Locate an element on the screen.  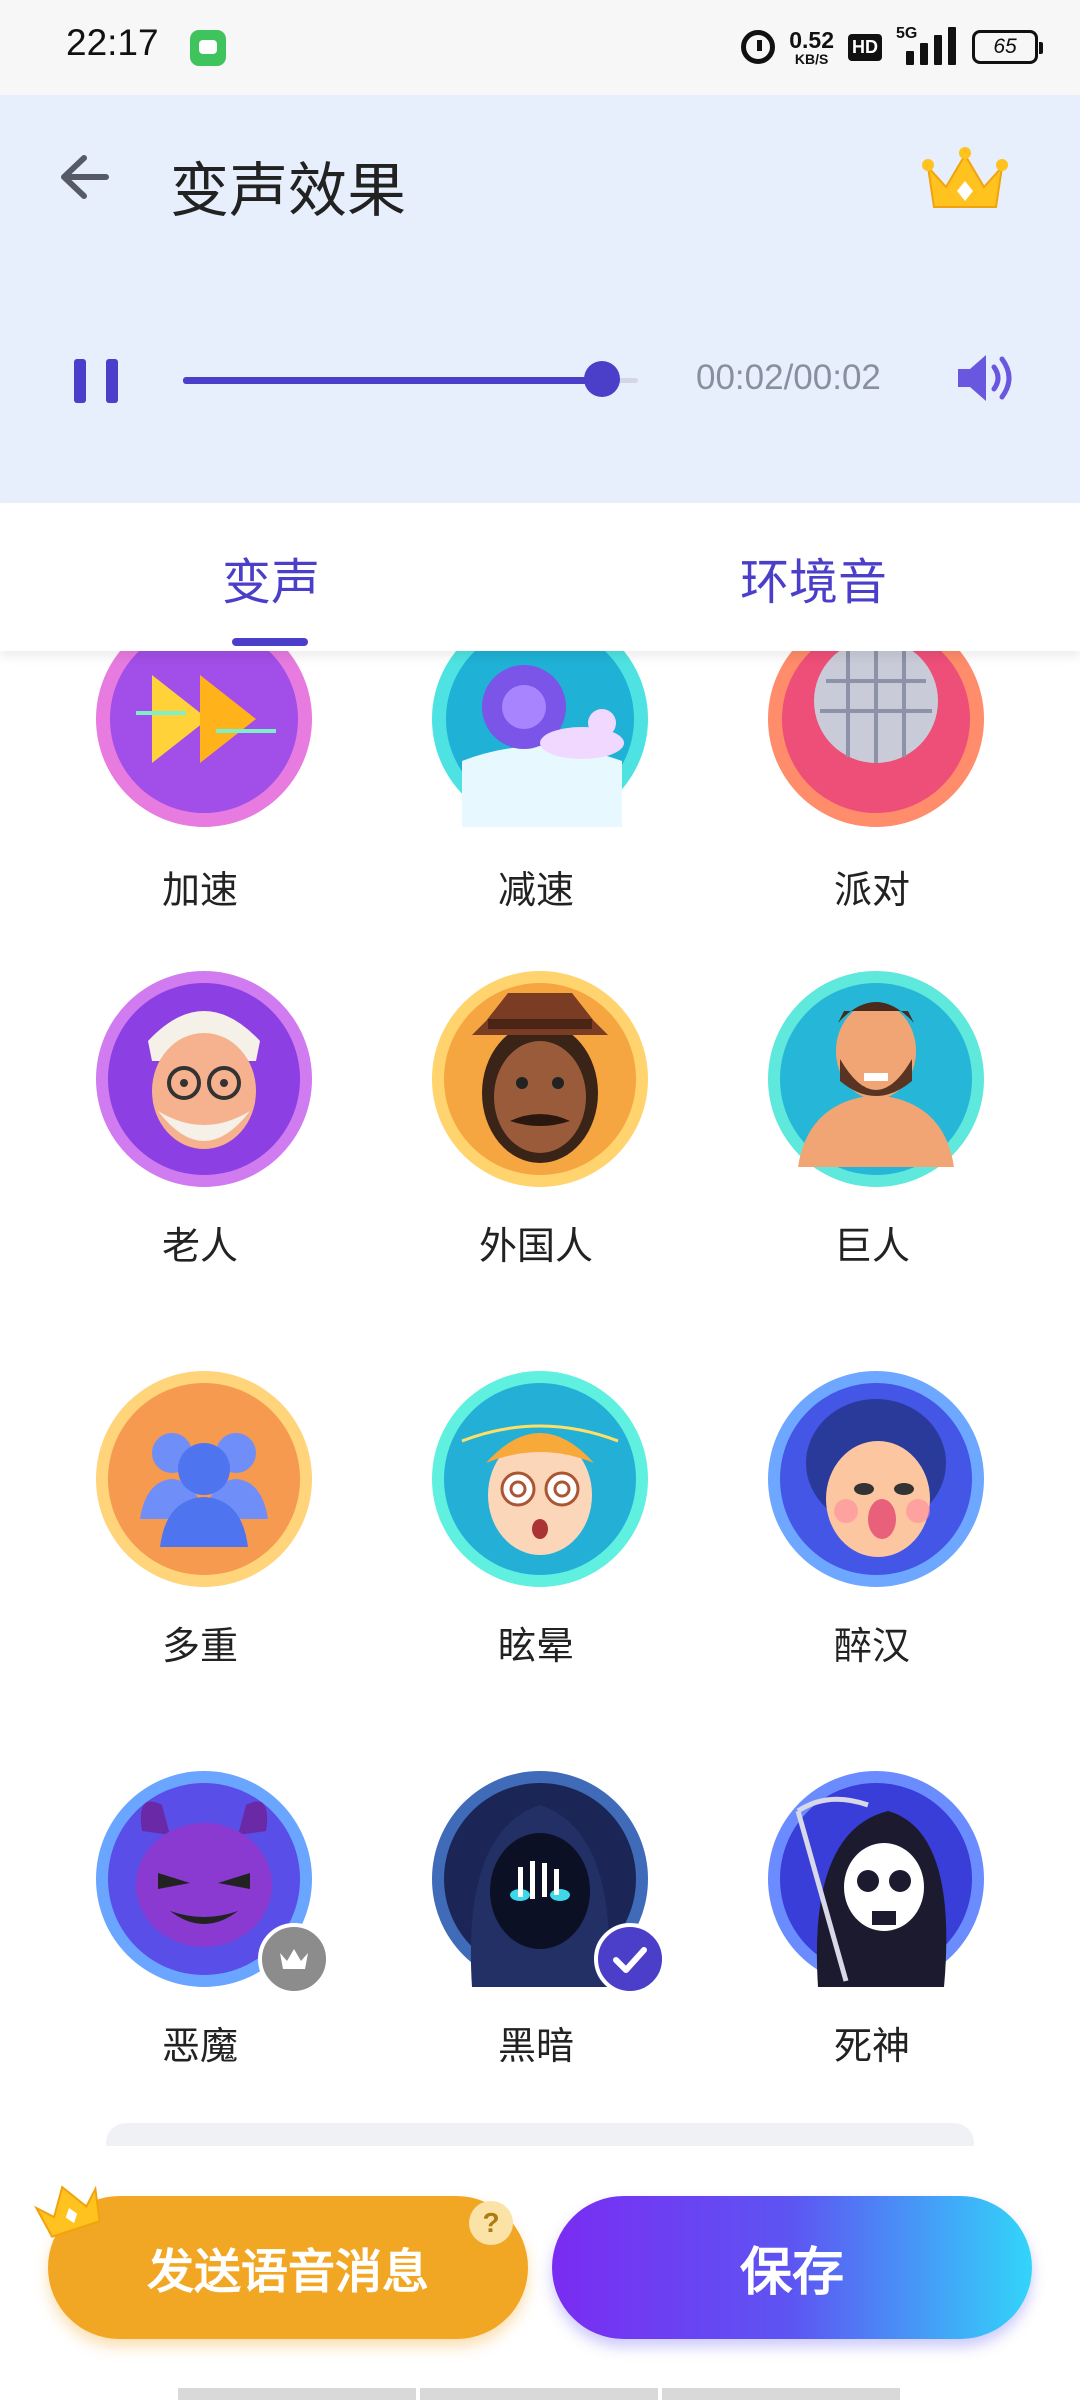
back-arrow-icon is located at coordinates (85, 177).